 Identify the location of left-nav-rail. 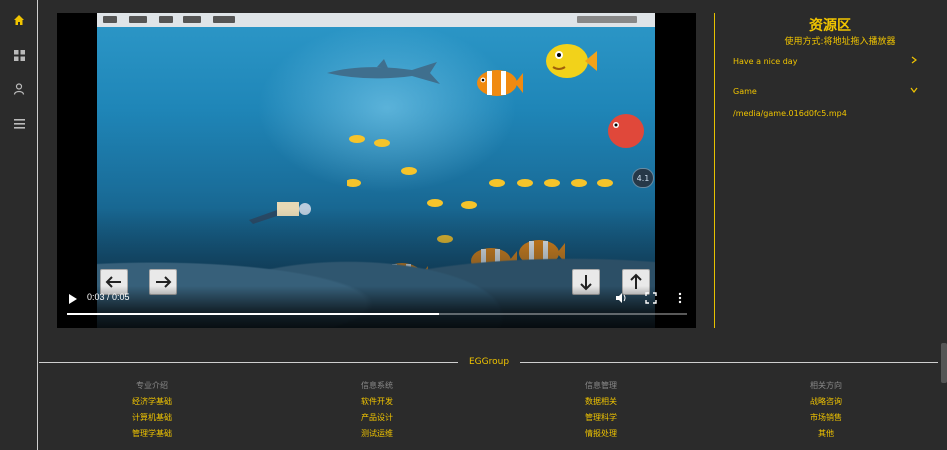
(19, 225).